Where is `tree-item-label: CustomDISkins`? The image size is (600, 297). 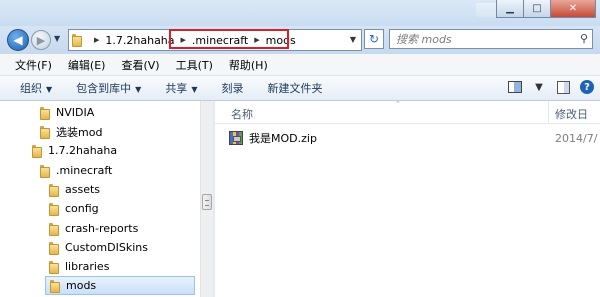 tree-item-label: CustomDISkins is located at coordinates (106, 247).